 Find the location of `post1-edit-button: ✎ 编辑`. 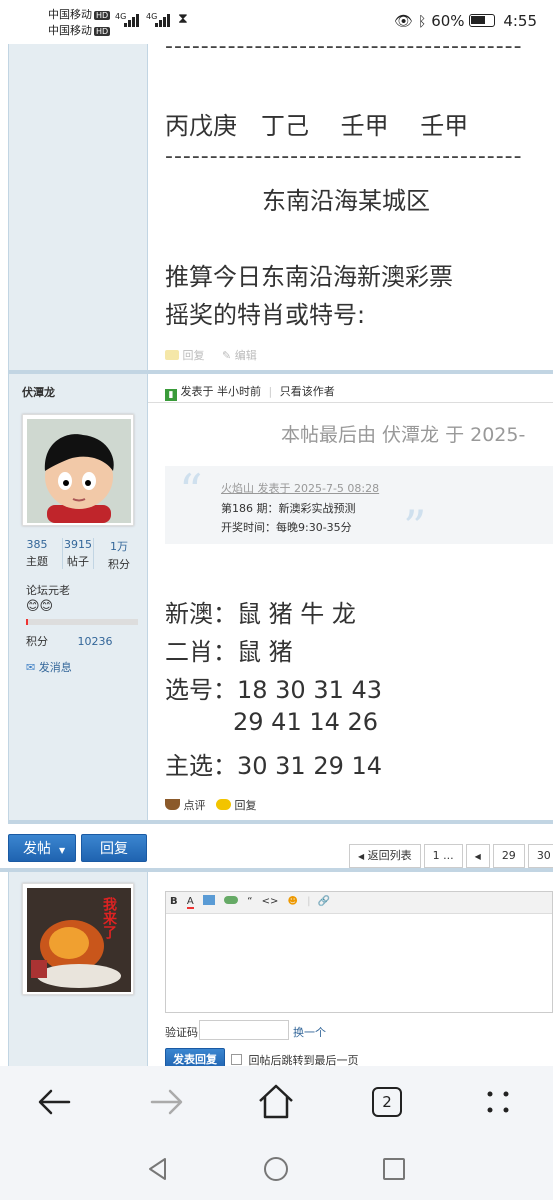

post1-edit-button: ✎ 编辑 is located at coordinates (239, 355).